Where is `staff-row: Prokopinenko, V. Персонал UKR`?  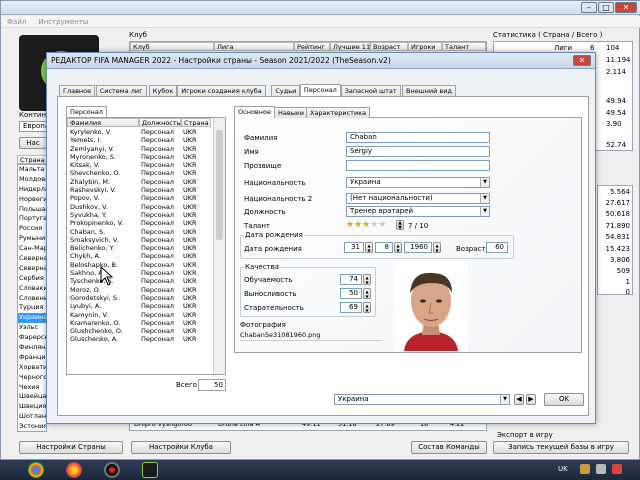 staff-row: Prokopinenko, V. Персонал UKR is located at coordinates (139, 223).